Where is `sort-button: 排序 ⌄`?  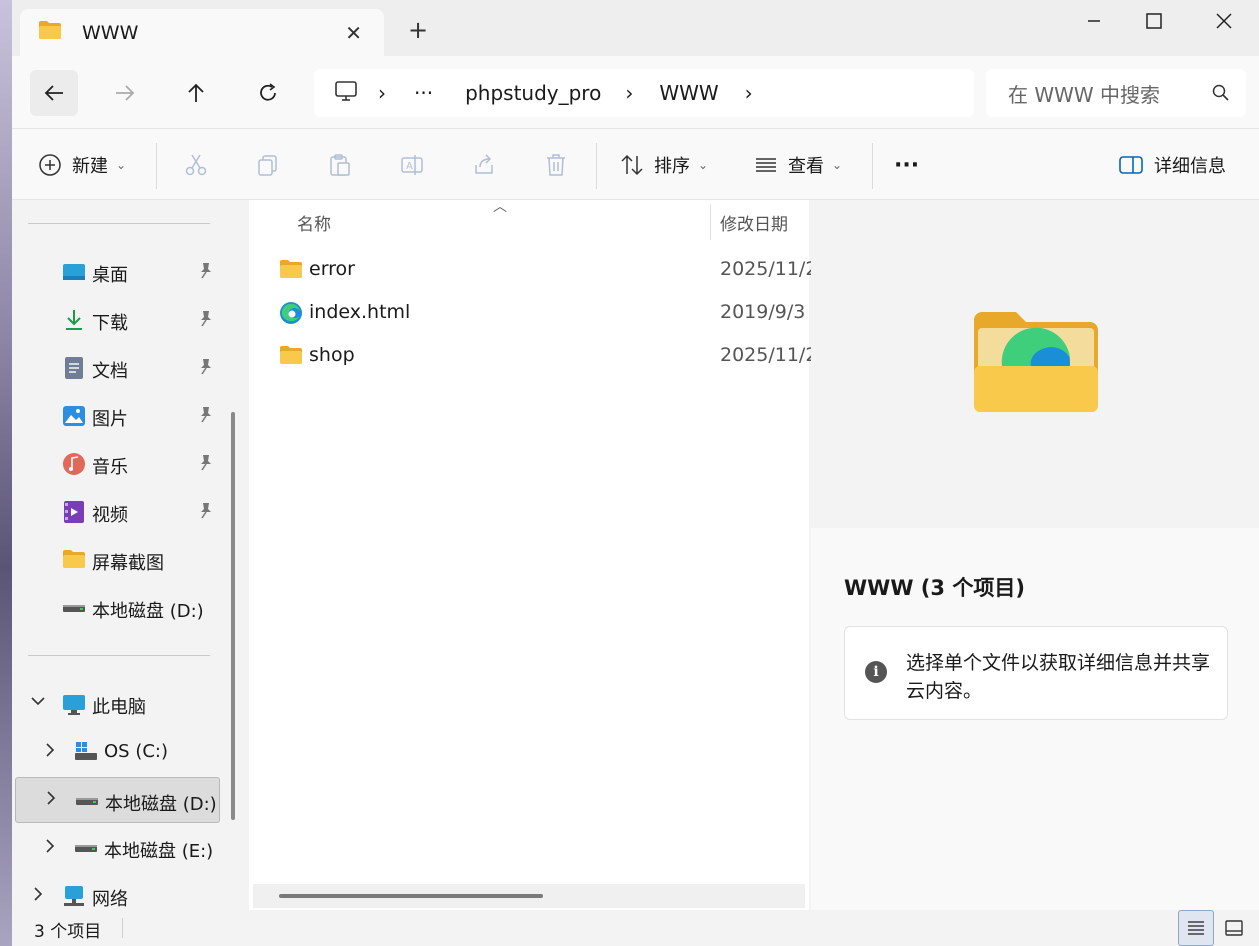 sort-button: 排序 ⌄ is located at coordinates (664, 165).